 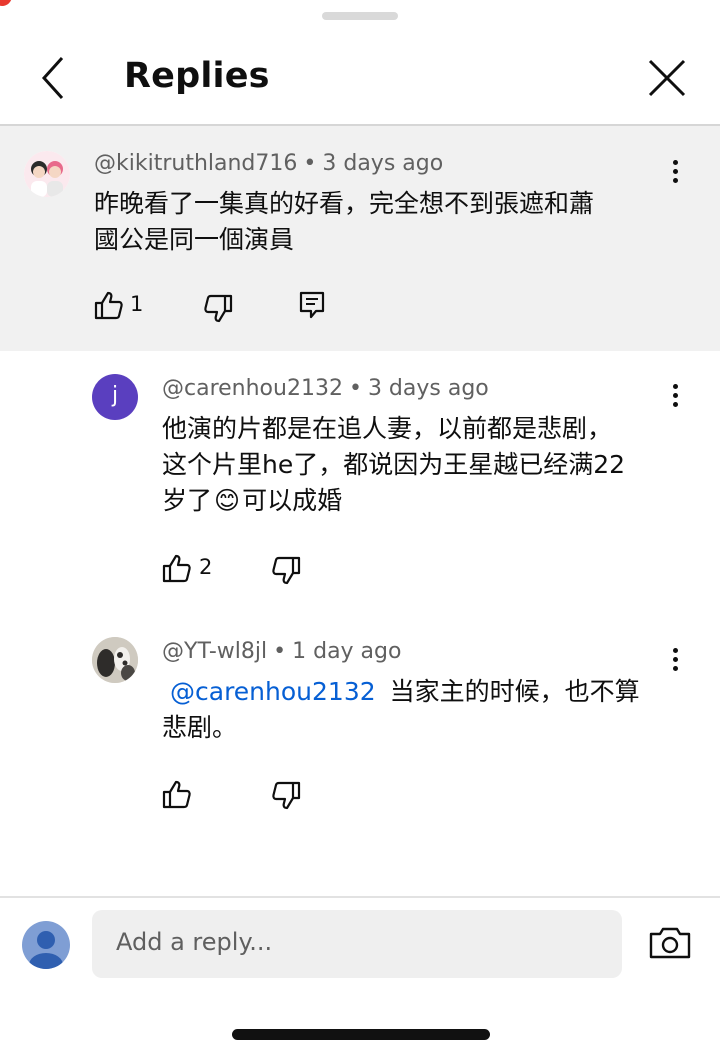 What do you see at coordinates (514, 691) in the screenshot?
I see `comment-text-segment: 当家主的时候，也不算` at bounding box center [514, 691].